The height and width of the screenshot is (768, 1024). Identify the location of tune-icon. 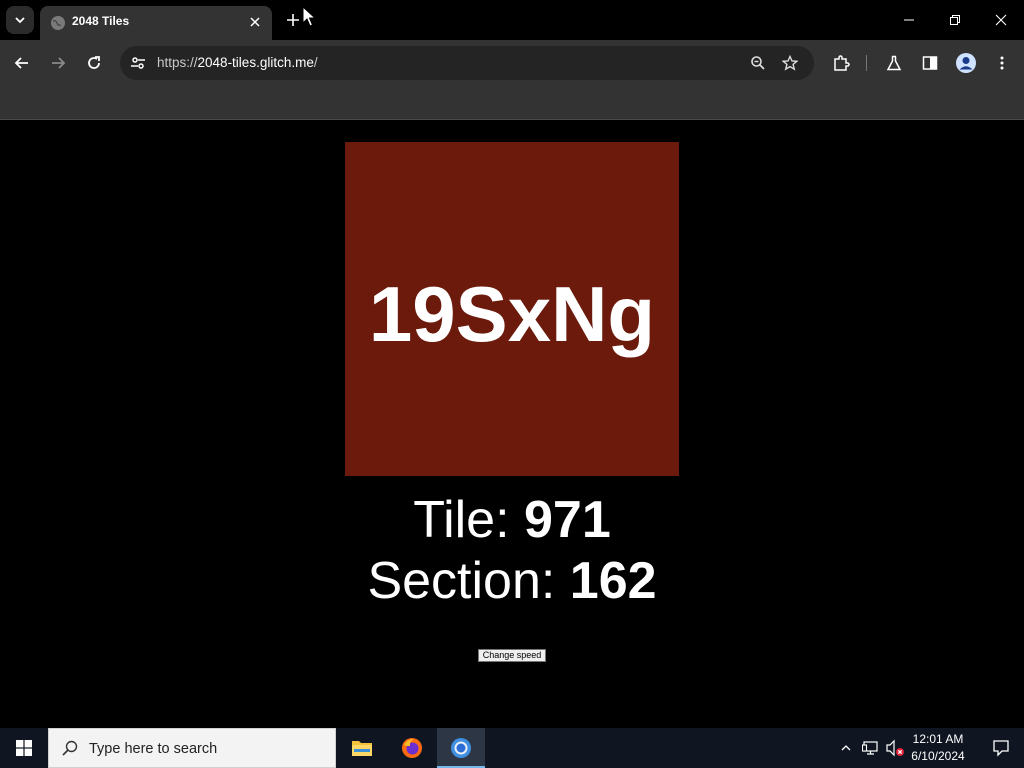
(138, 63).